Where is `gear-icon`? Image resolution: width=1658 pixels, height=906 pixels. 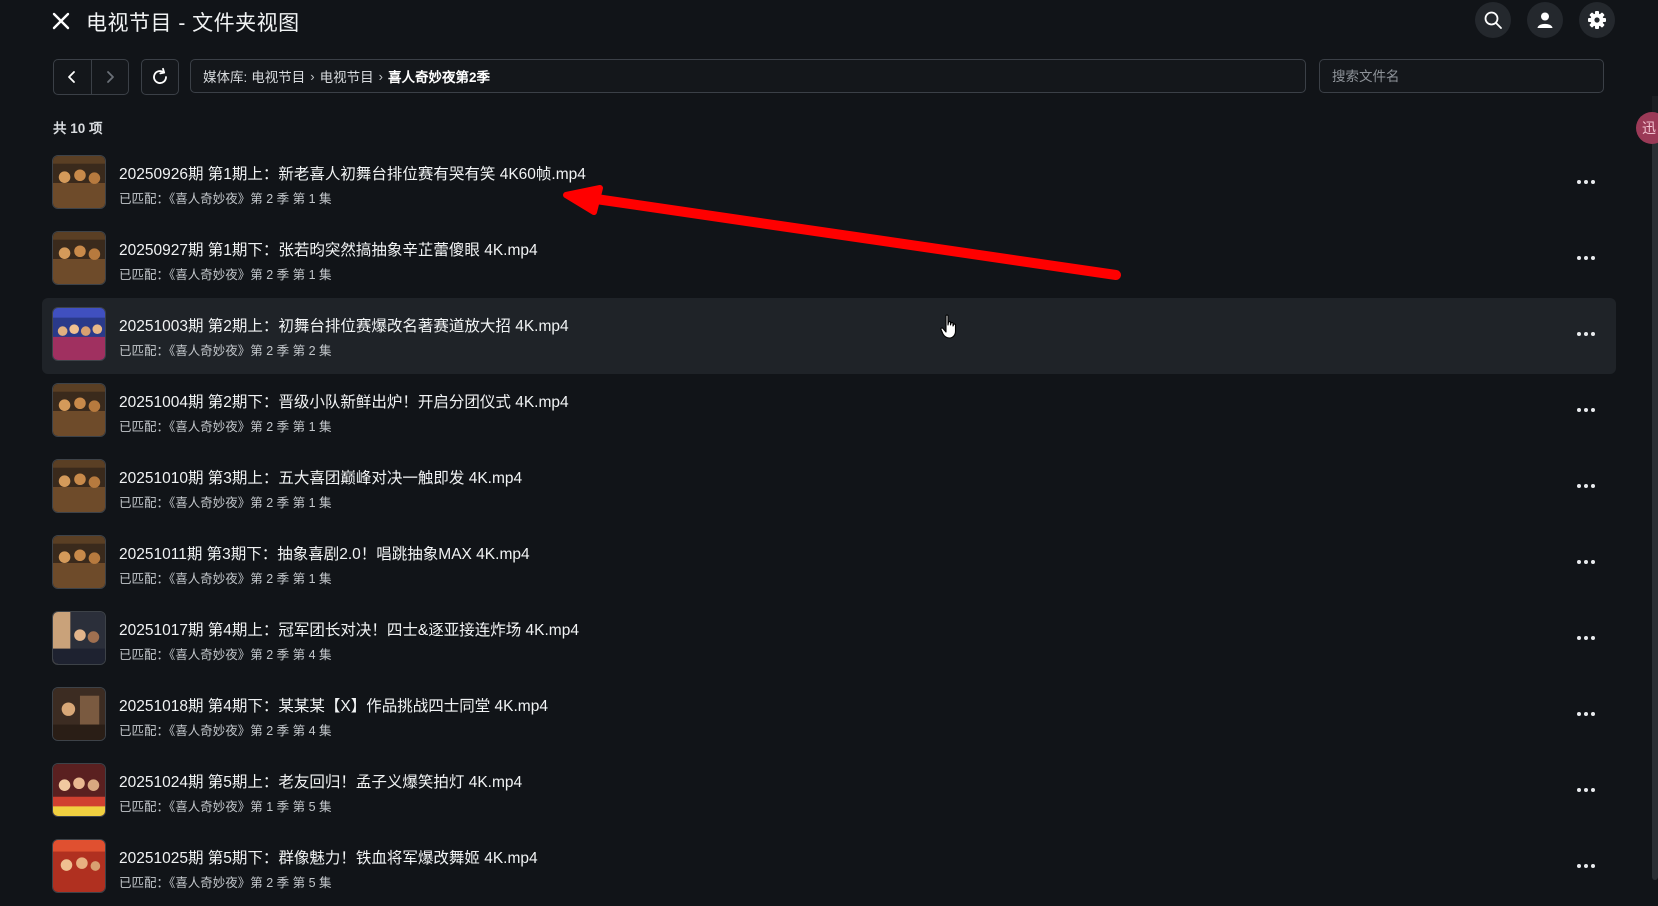
gear-icon is located at coordinates (1597, 20).